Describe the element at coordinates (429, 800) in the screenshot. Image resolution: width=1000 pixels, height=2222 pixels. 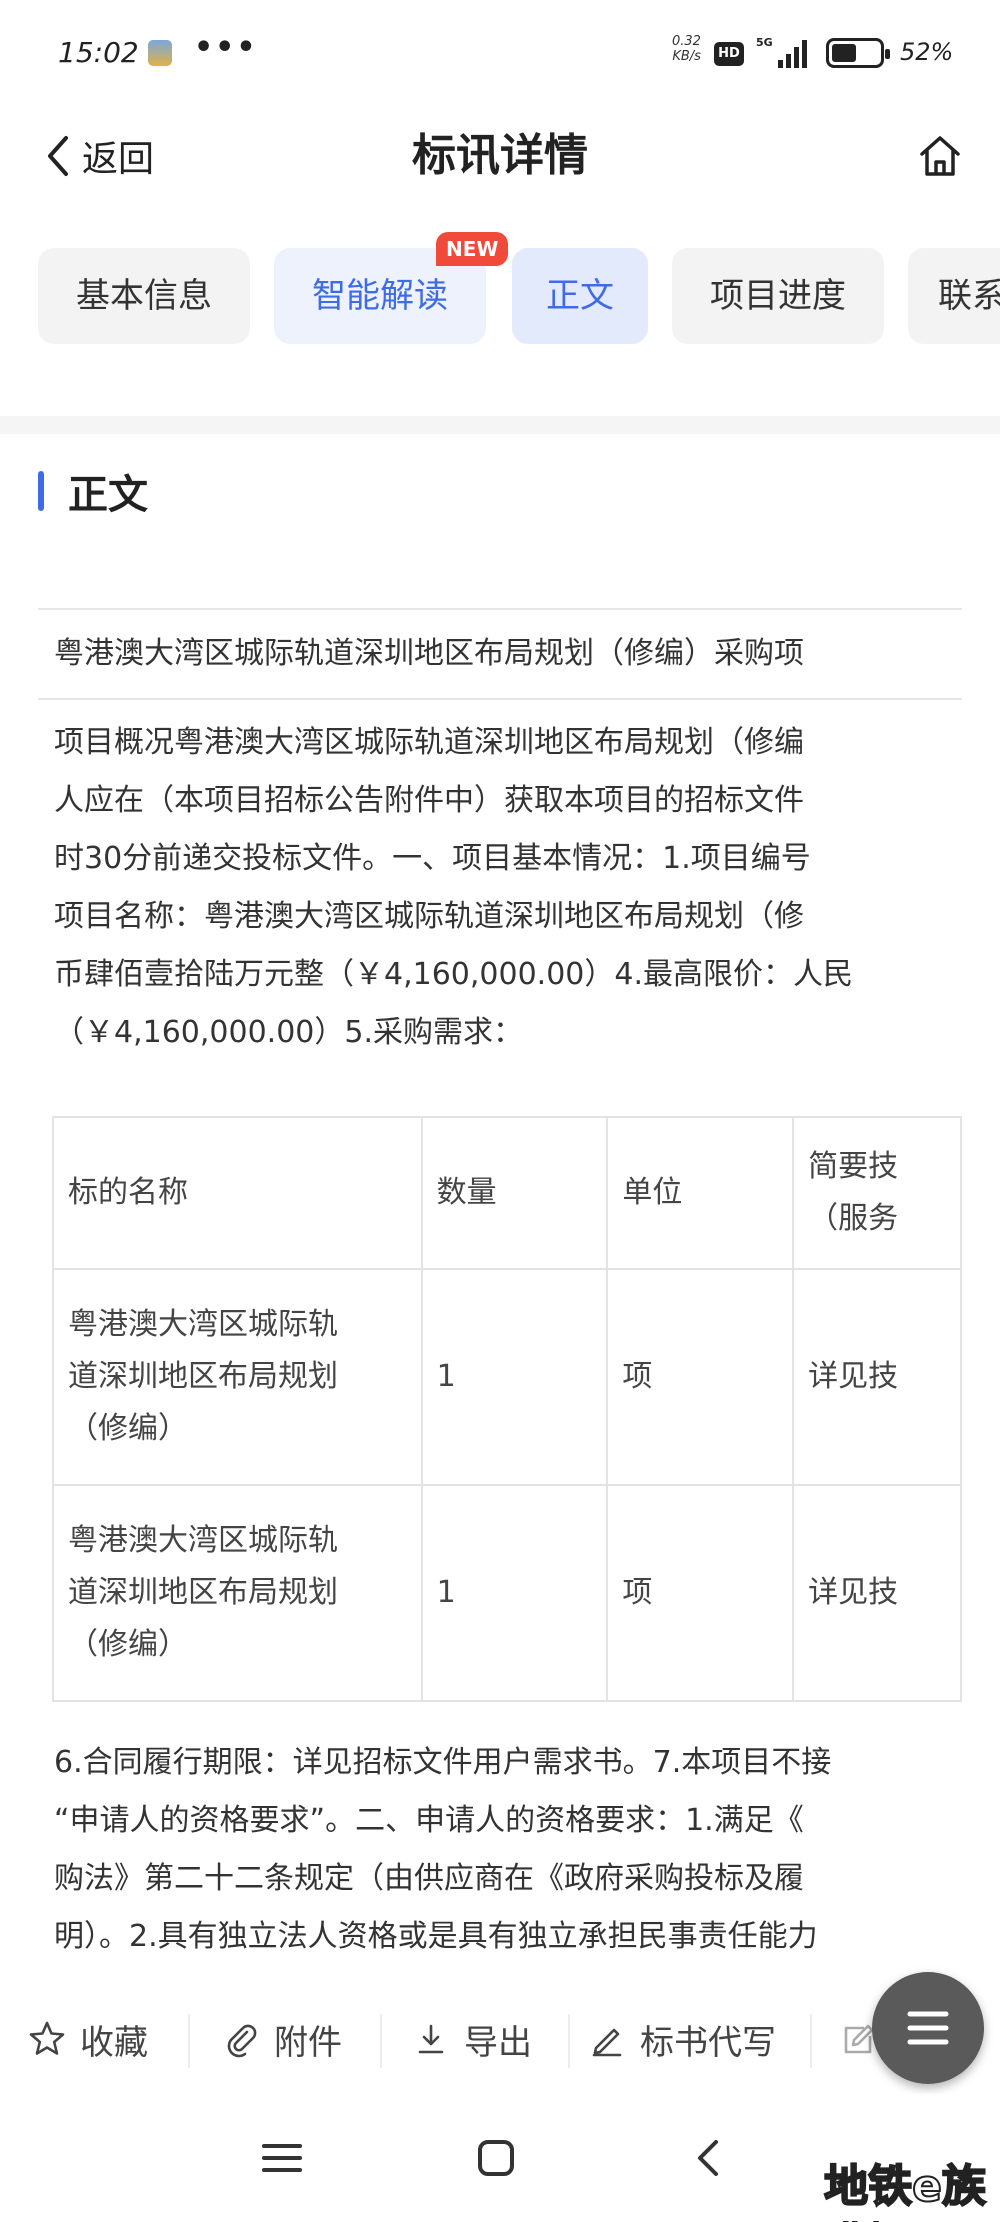
I see `paragraph-line: 人应在（本项目招标公告附件中）获取本项目的招标文件` at that location.